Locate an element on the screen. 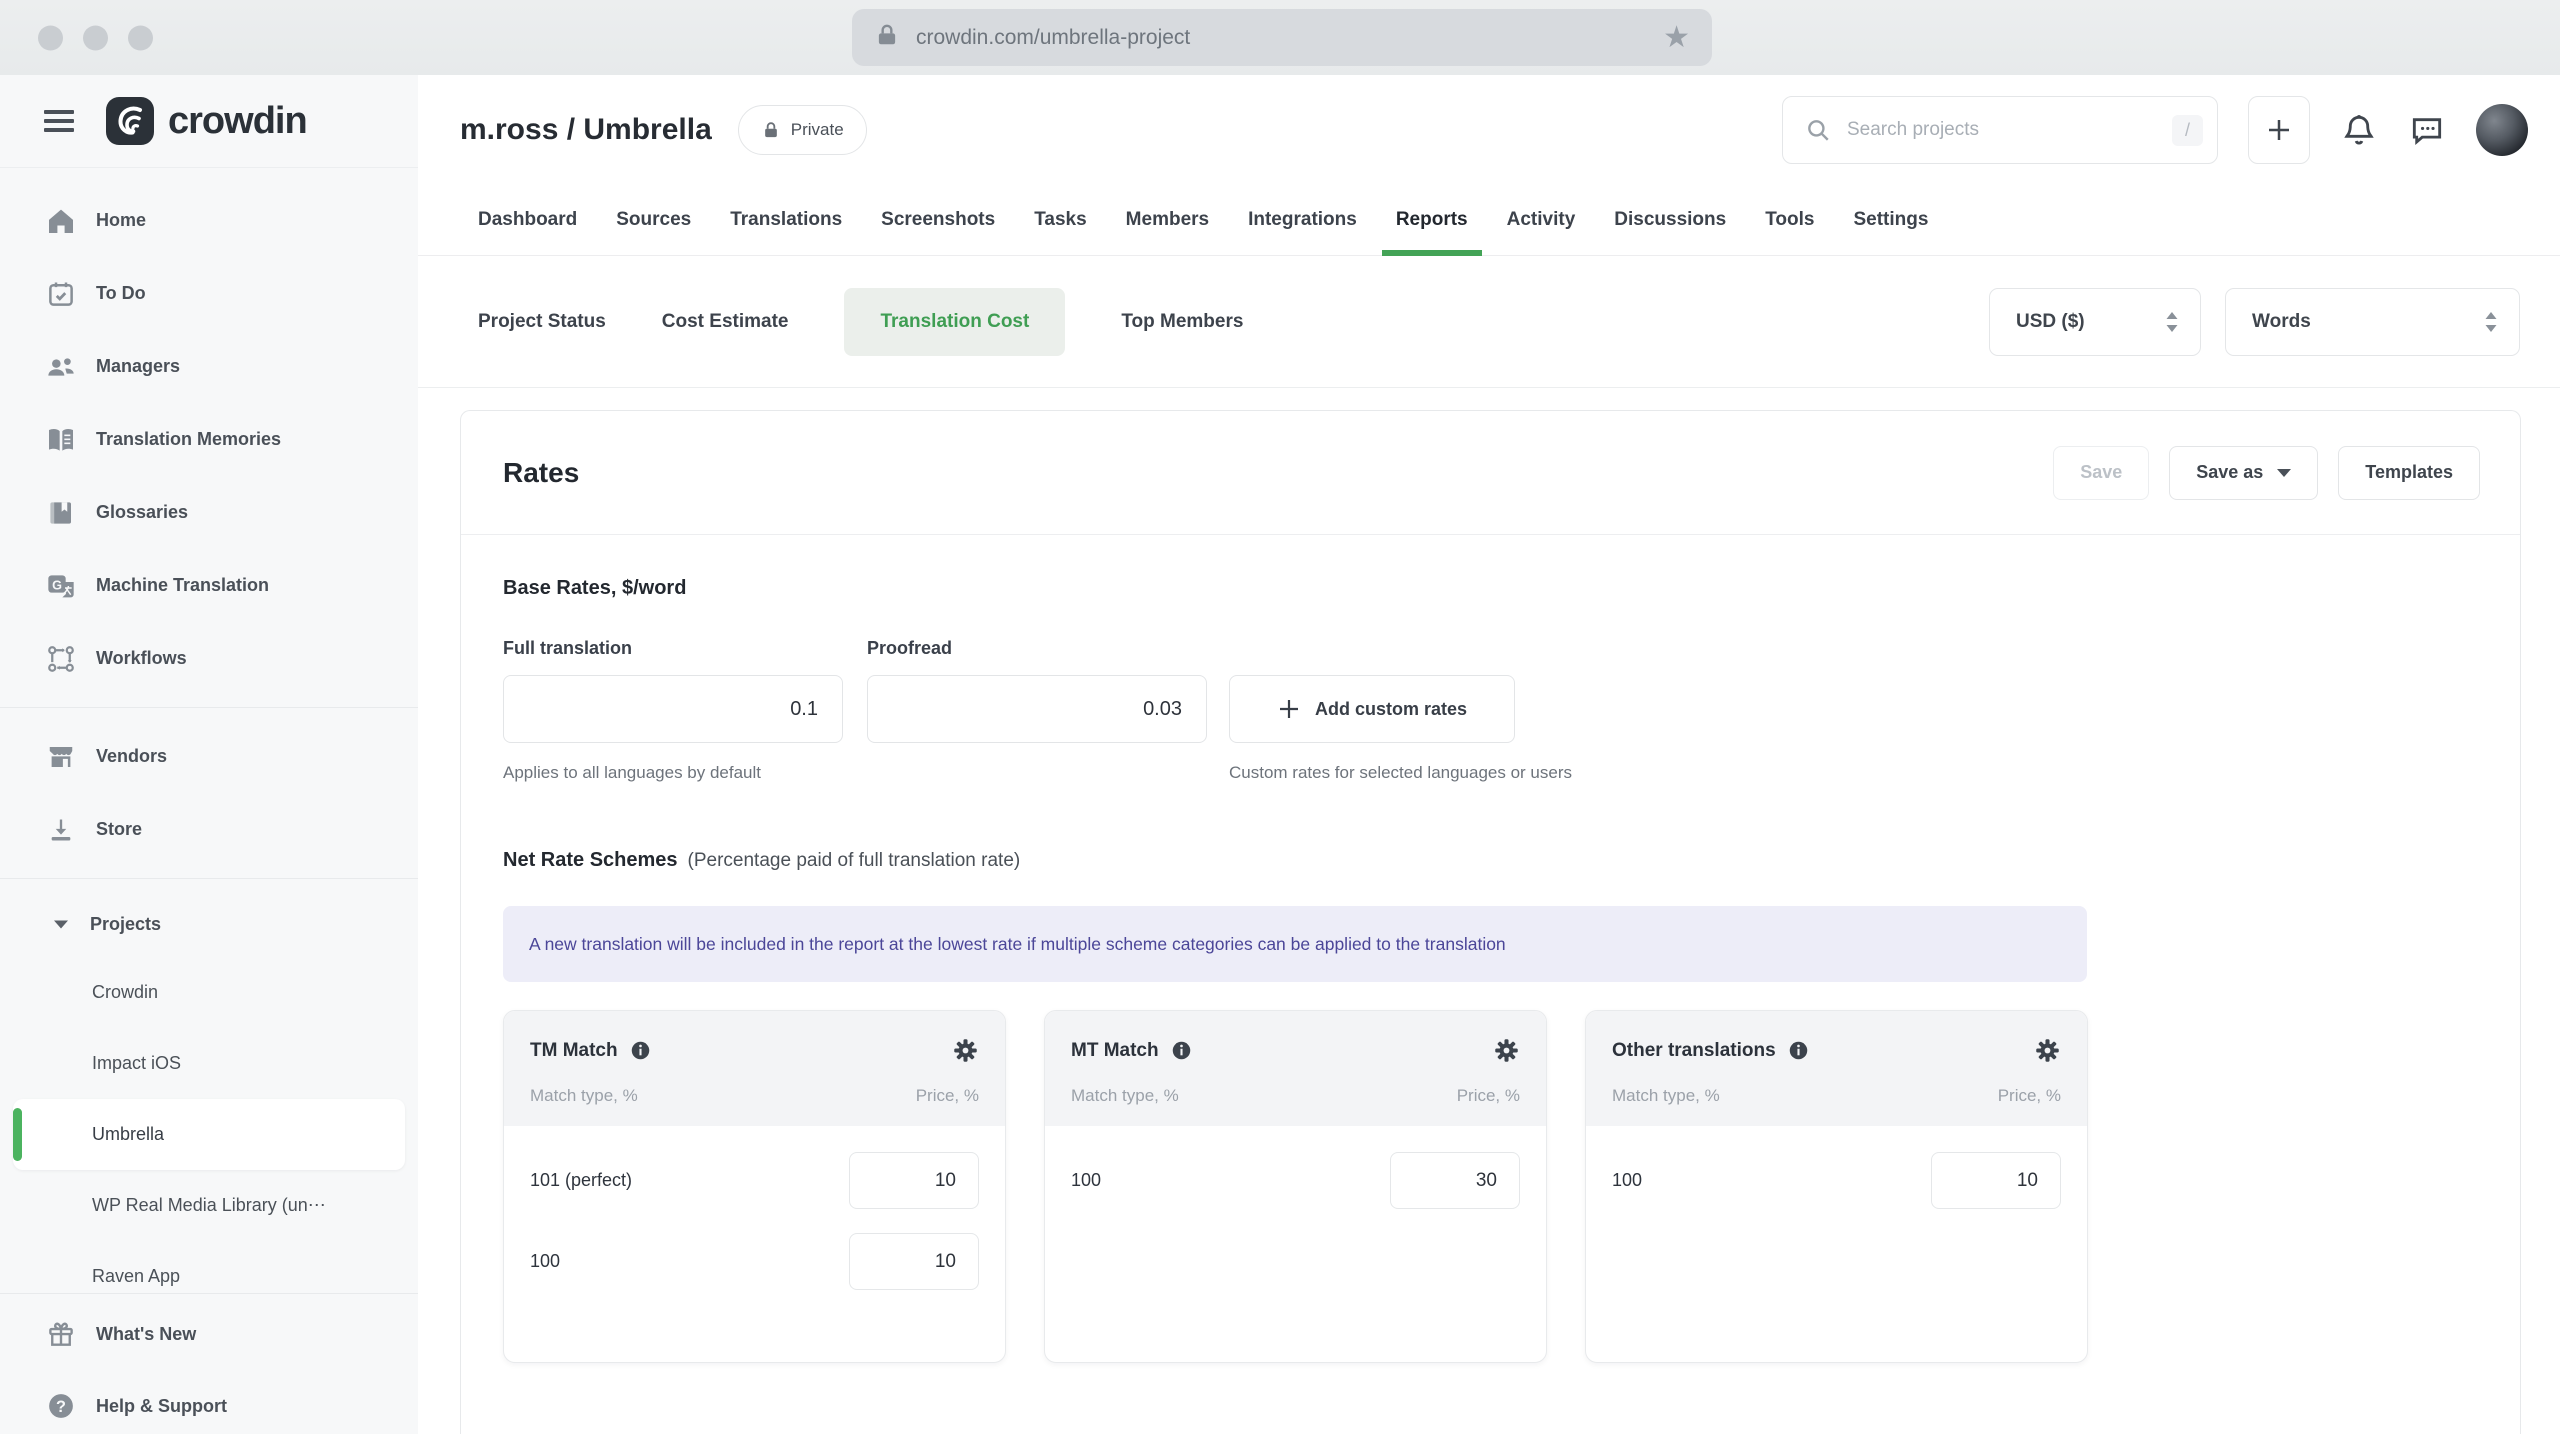 The width and height of the screenshot is (2560, 1434). tab-screenshots: Screenshots is located at coordinates (938, 220).